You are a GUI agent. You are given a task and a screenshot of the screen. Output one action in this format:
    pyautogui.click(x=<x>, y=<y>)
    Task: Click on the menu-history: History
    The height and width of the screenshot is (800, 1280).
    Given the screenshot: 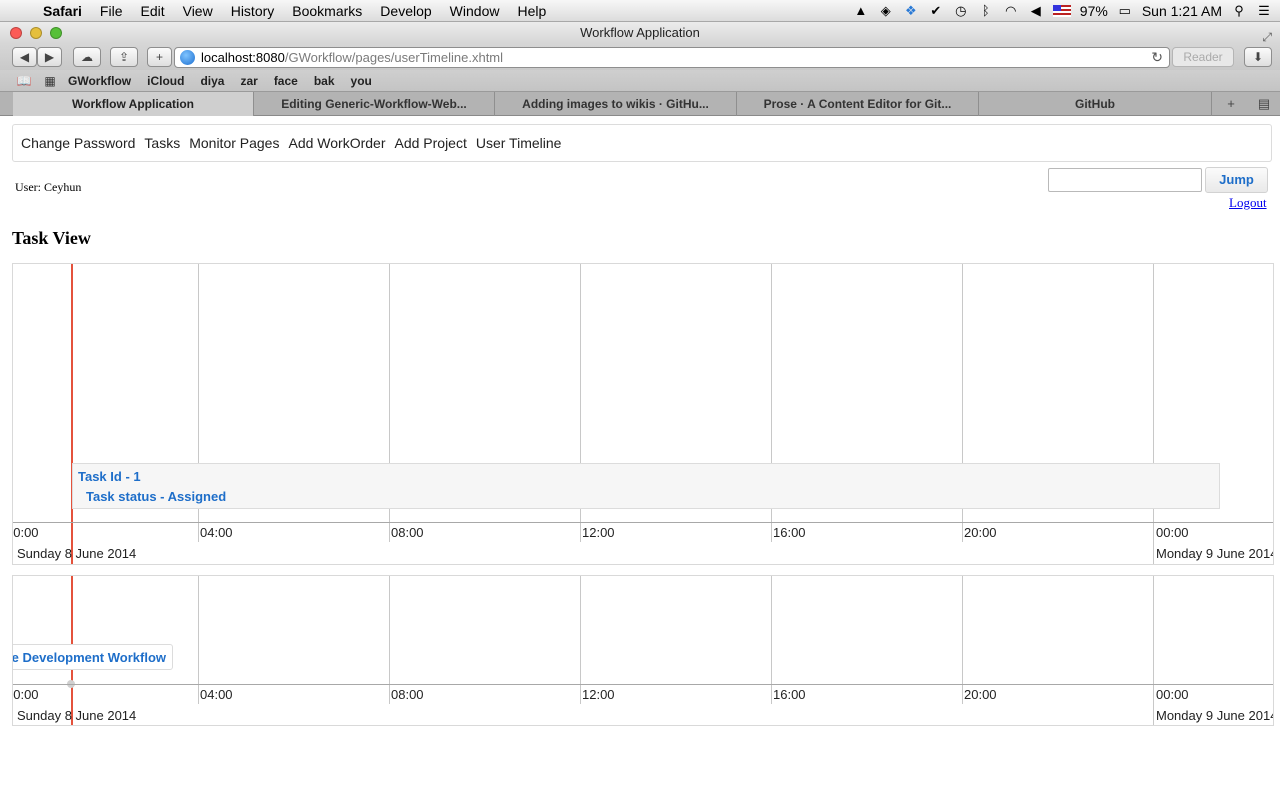 What is the action you would take?
    pyautogui.click(x=253, y=11)
    